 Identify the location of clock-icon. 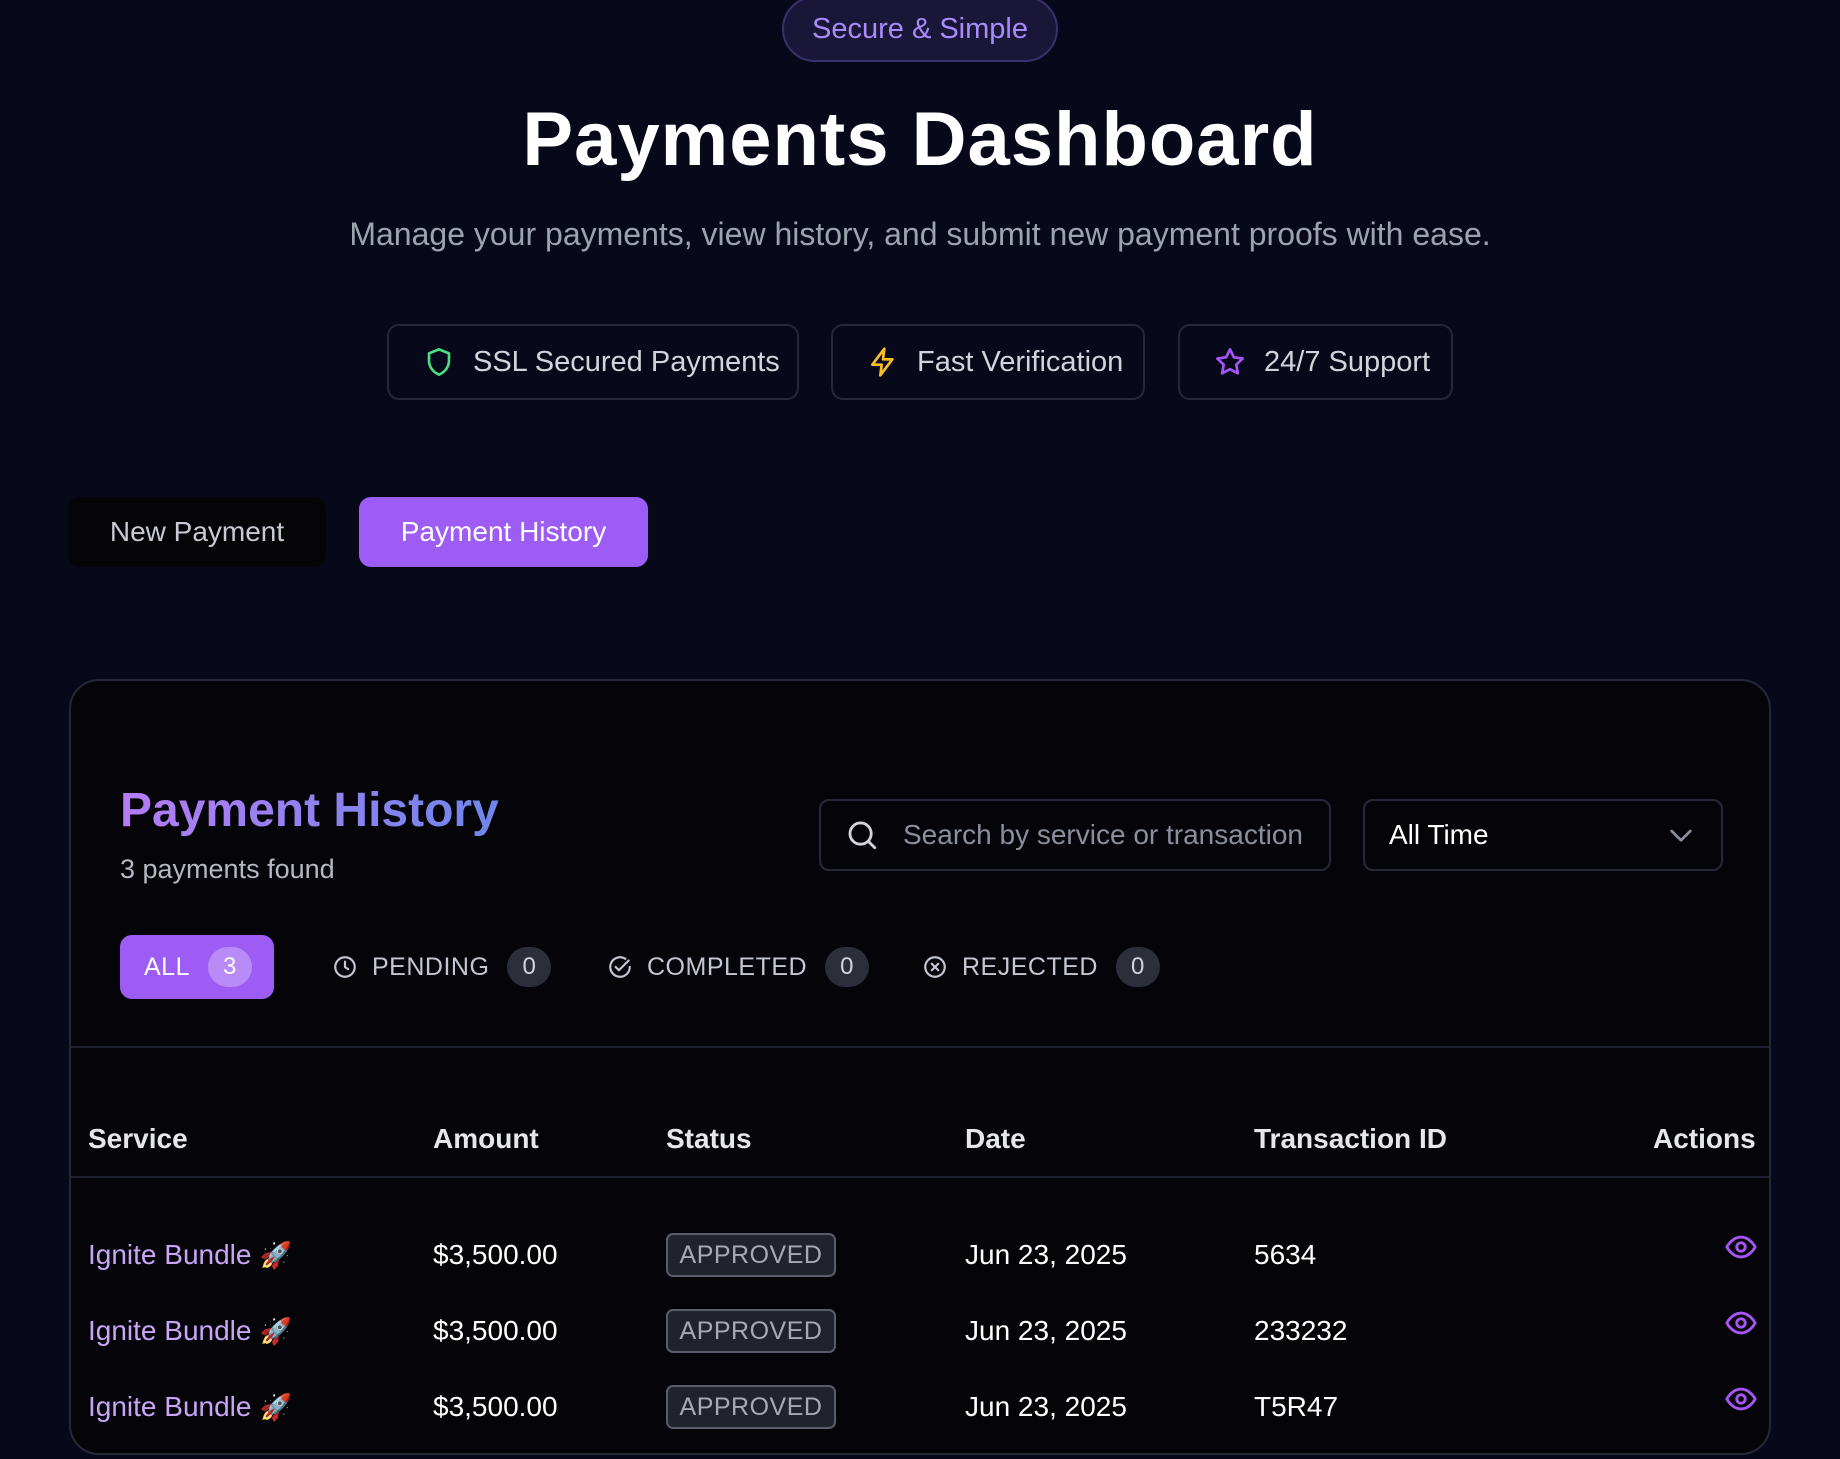
(345, 967).